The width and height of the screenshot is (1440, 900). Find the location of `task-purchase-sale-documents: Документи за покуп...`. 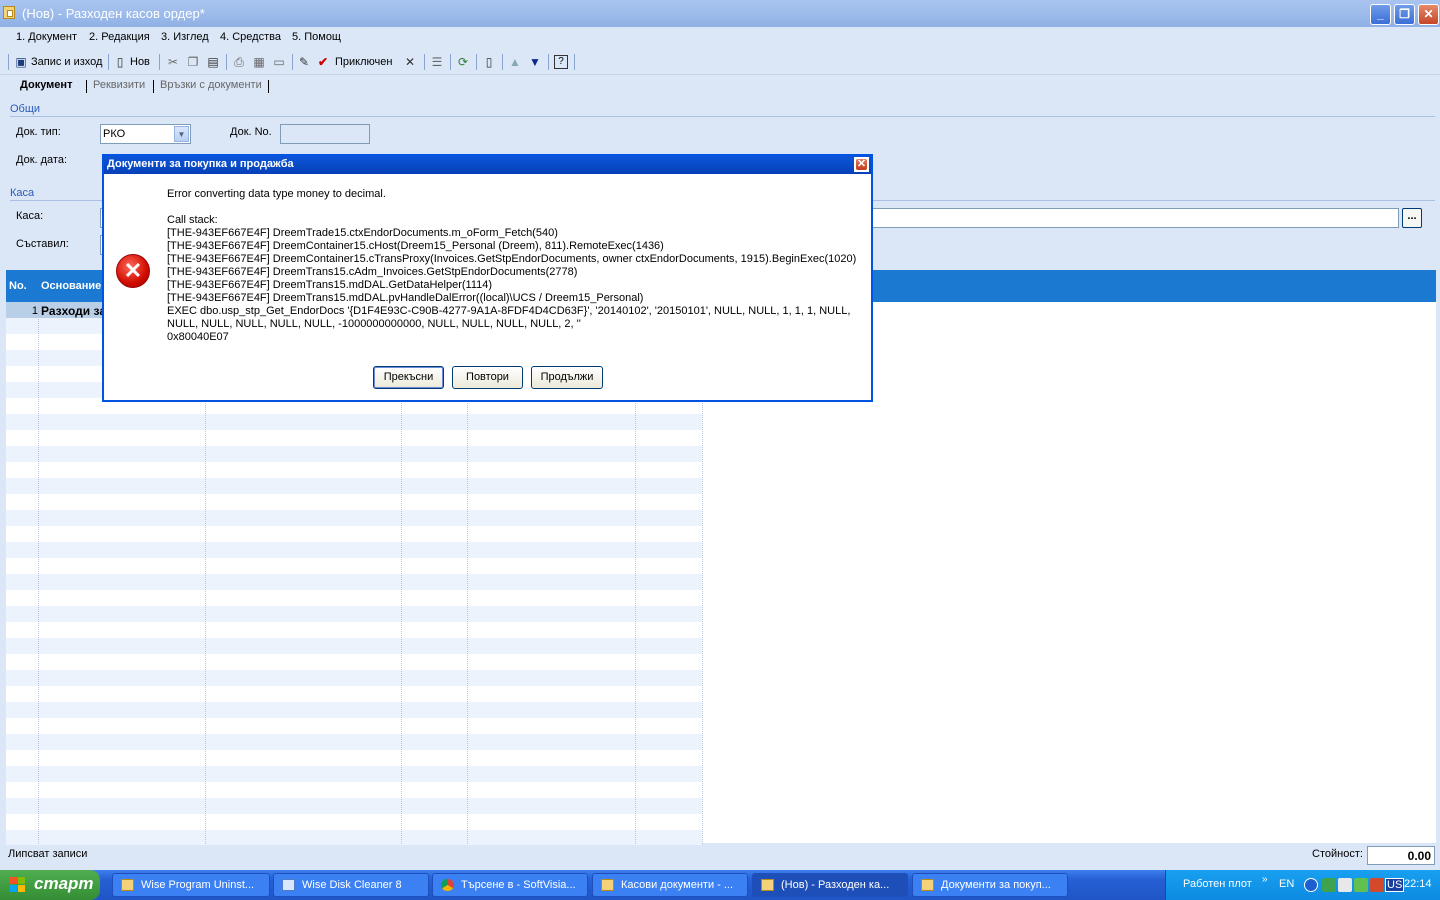

task-purchase-sale-documents: Документи за покуп... is located at coordinates (990, 885).